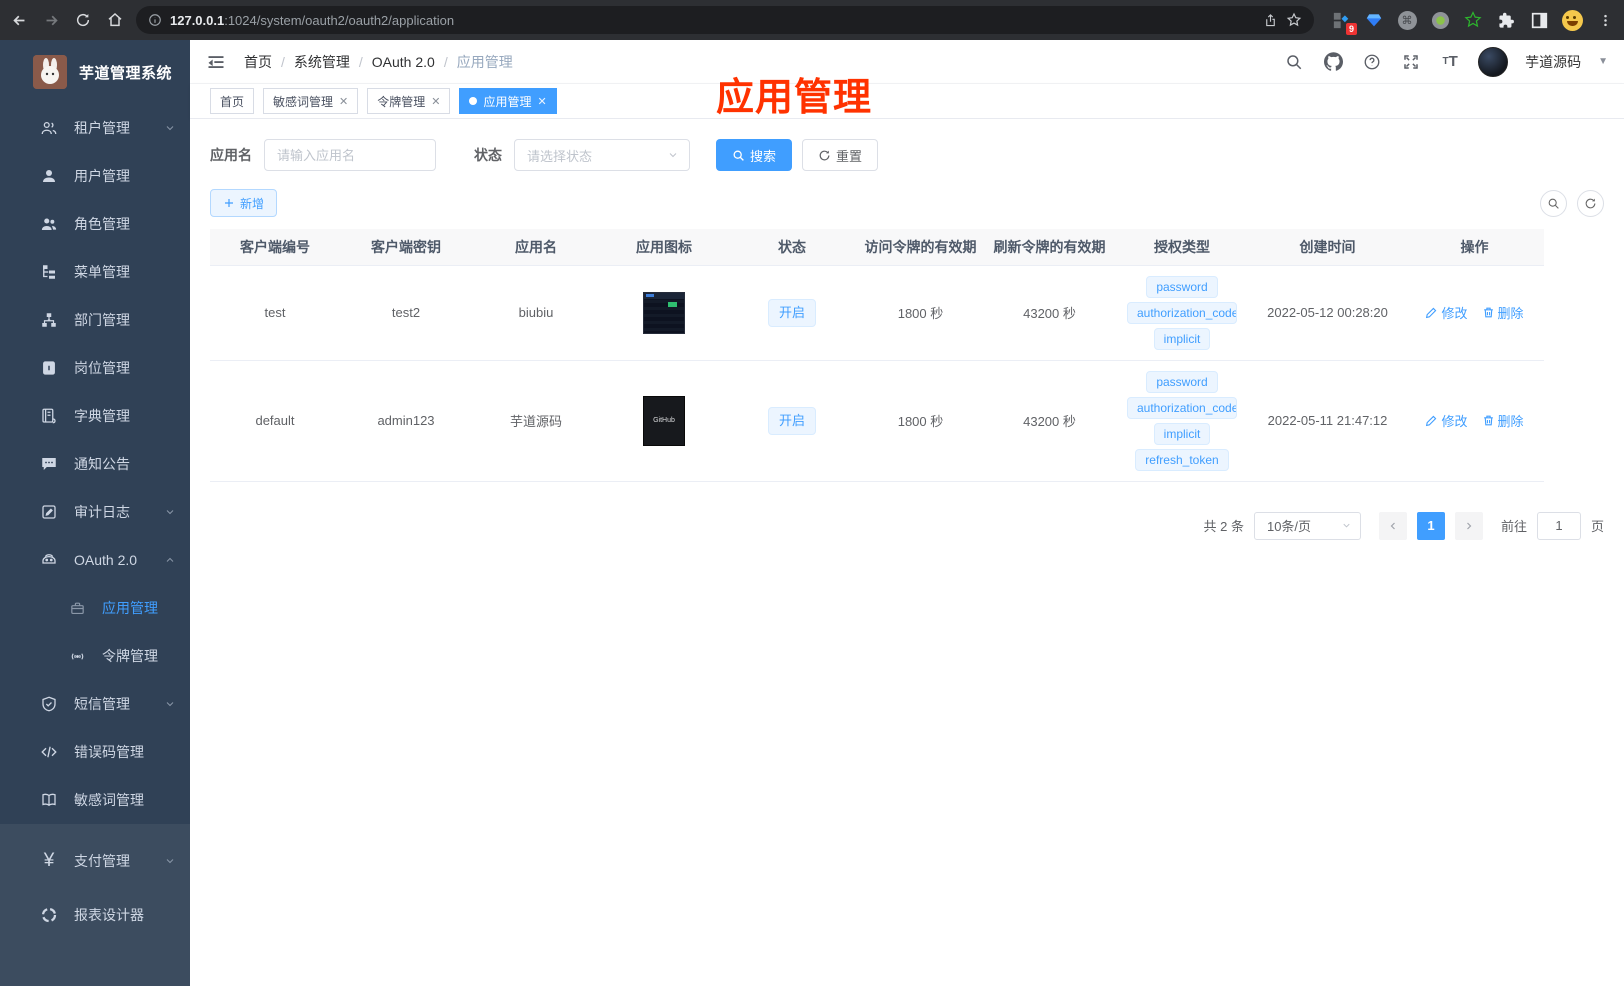 The width and height of the screenshot is (1624, 986). I want to click on tab-sensitive-word: 敏感词管理 ✕, so click(311, 101).